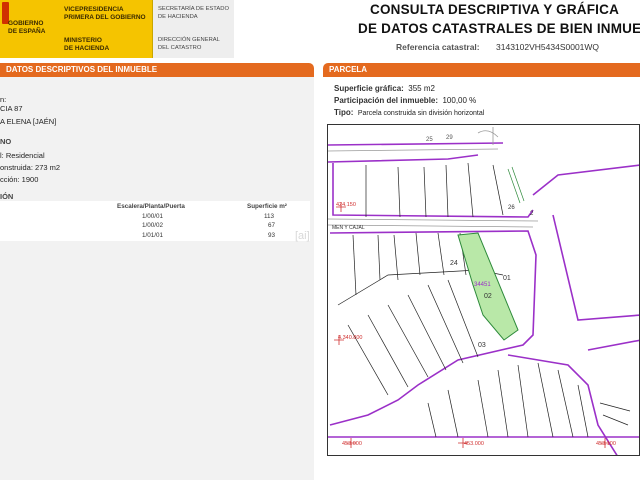 This screenshot has width=640, height=480. Describe the element at coordinates (499, 28) in the screenshot. I see `page-title-line2: DE DATOS CATASTRALES DE BIEN INMUEBLE` at that location.